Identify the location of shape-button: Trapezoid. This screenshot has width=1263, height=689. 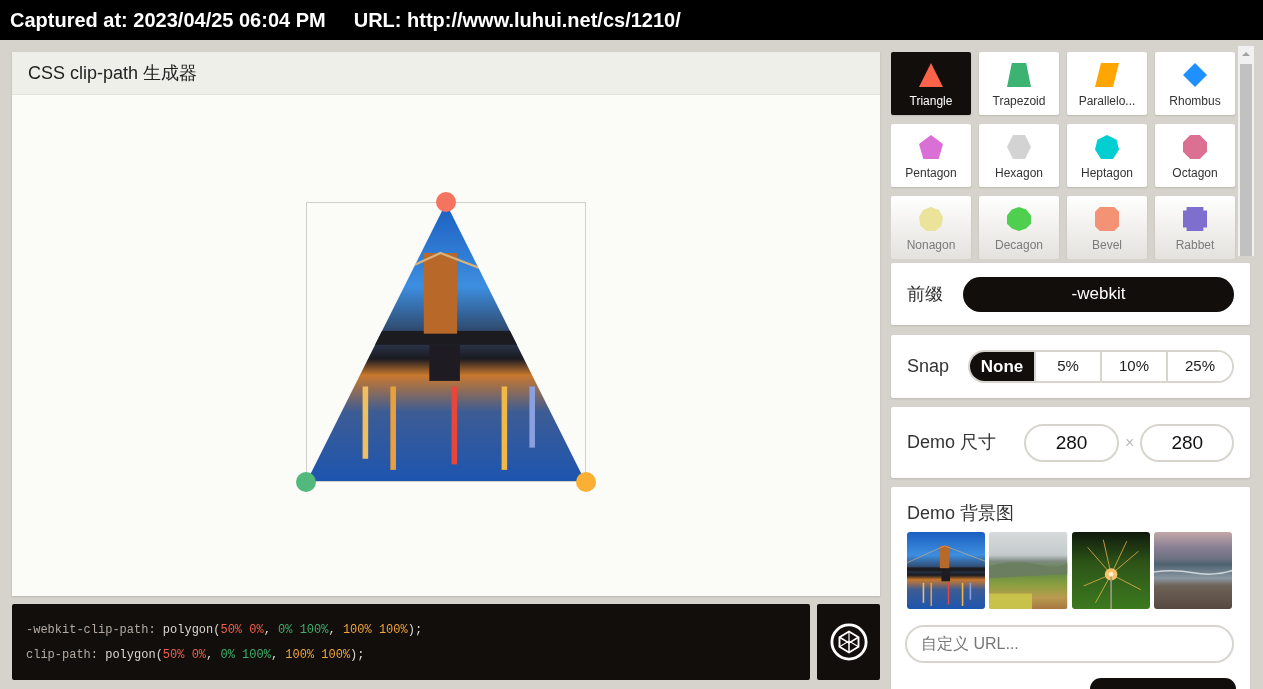
(1019, 83).